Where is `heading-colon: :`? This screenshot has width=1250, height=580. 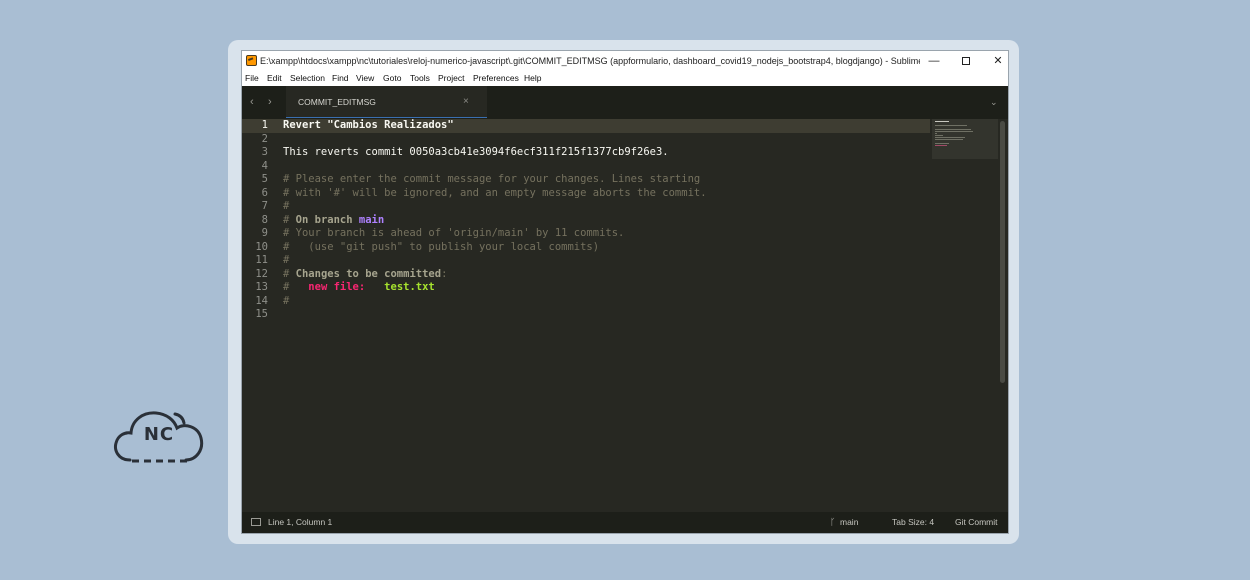 heading-colon: : is located at coordinates (444, 273).